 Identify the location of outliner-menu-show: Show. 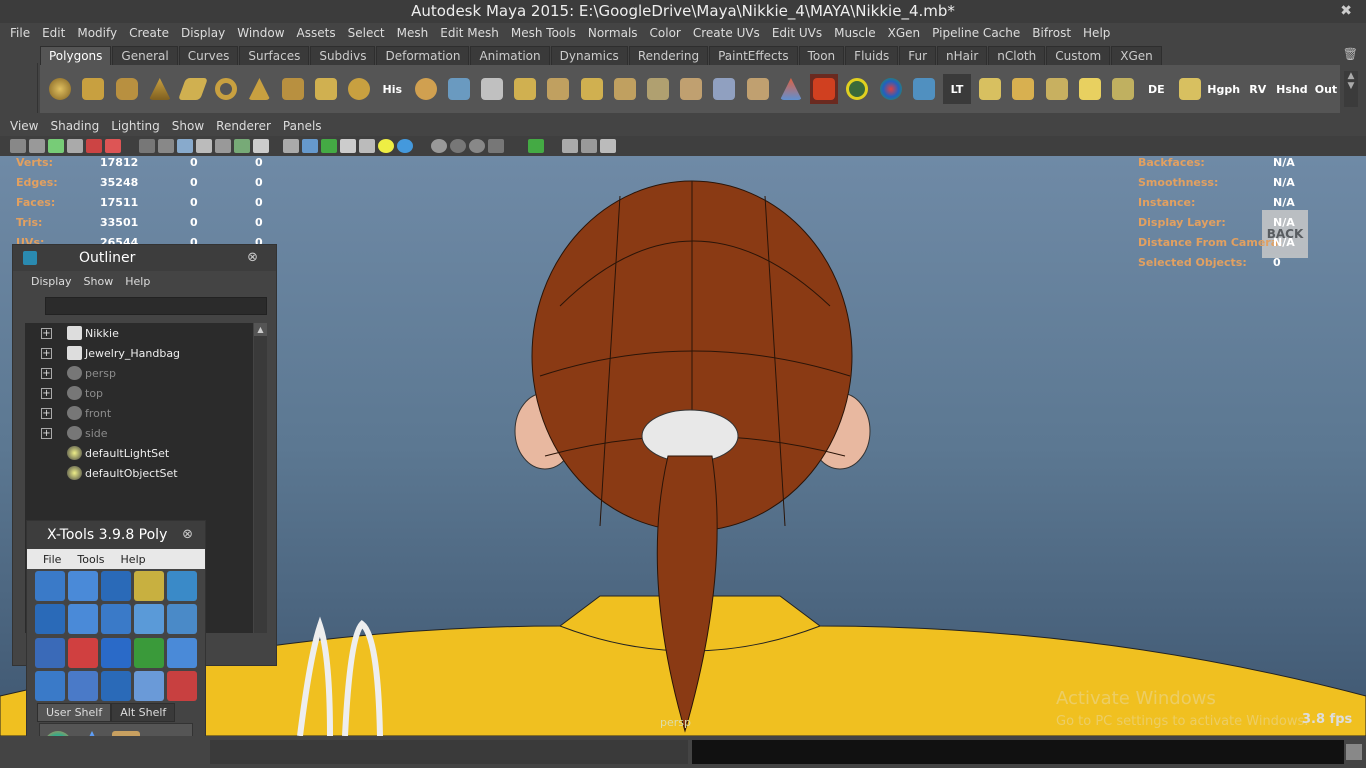
(99, 281).